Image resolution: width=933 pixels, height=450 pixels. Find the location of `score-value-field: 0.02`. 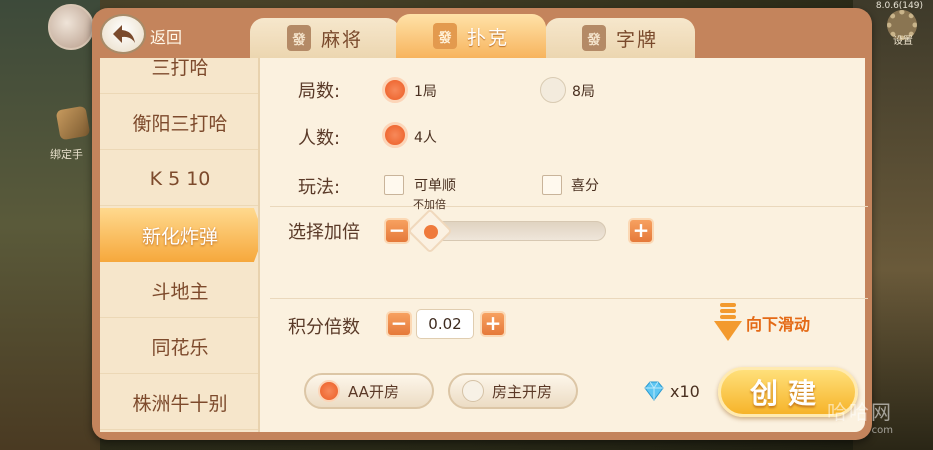

score-value-field: 0.02 is located at coordinates (445, 324).